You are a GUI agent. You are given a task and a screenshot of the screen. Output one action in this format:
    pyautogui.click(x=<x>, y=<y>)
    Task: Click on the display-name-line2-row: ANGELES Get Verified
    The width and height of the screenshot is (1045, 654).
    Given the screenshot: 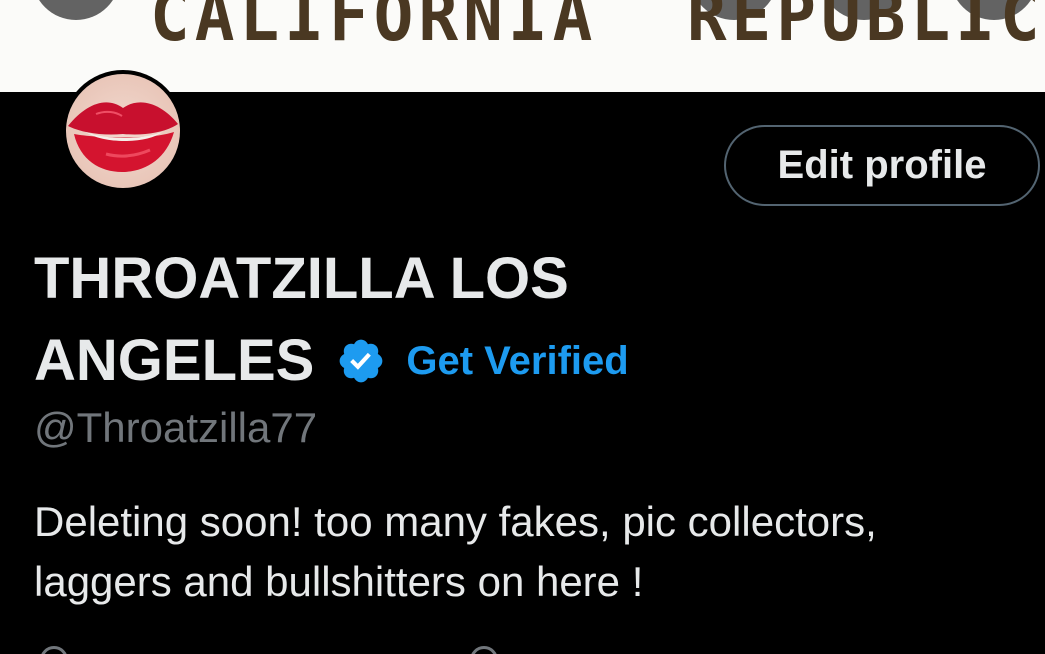 What is the action you would take?
    pyautogui.click(x=384, y=361)
    